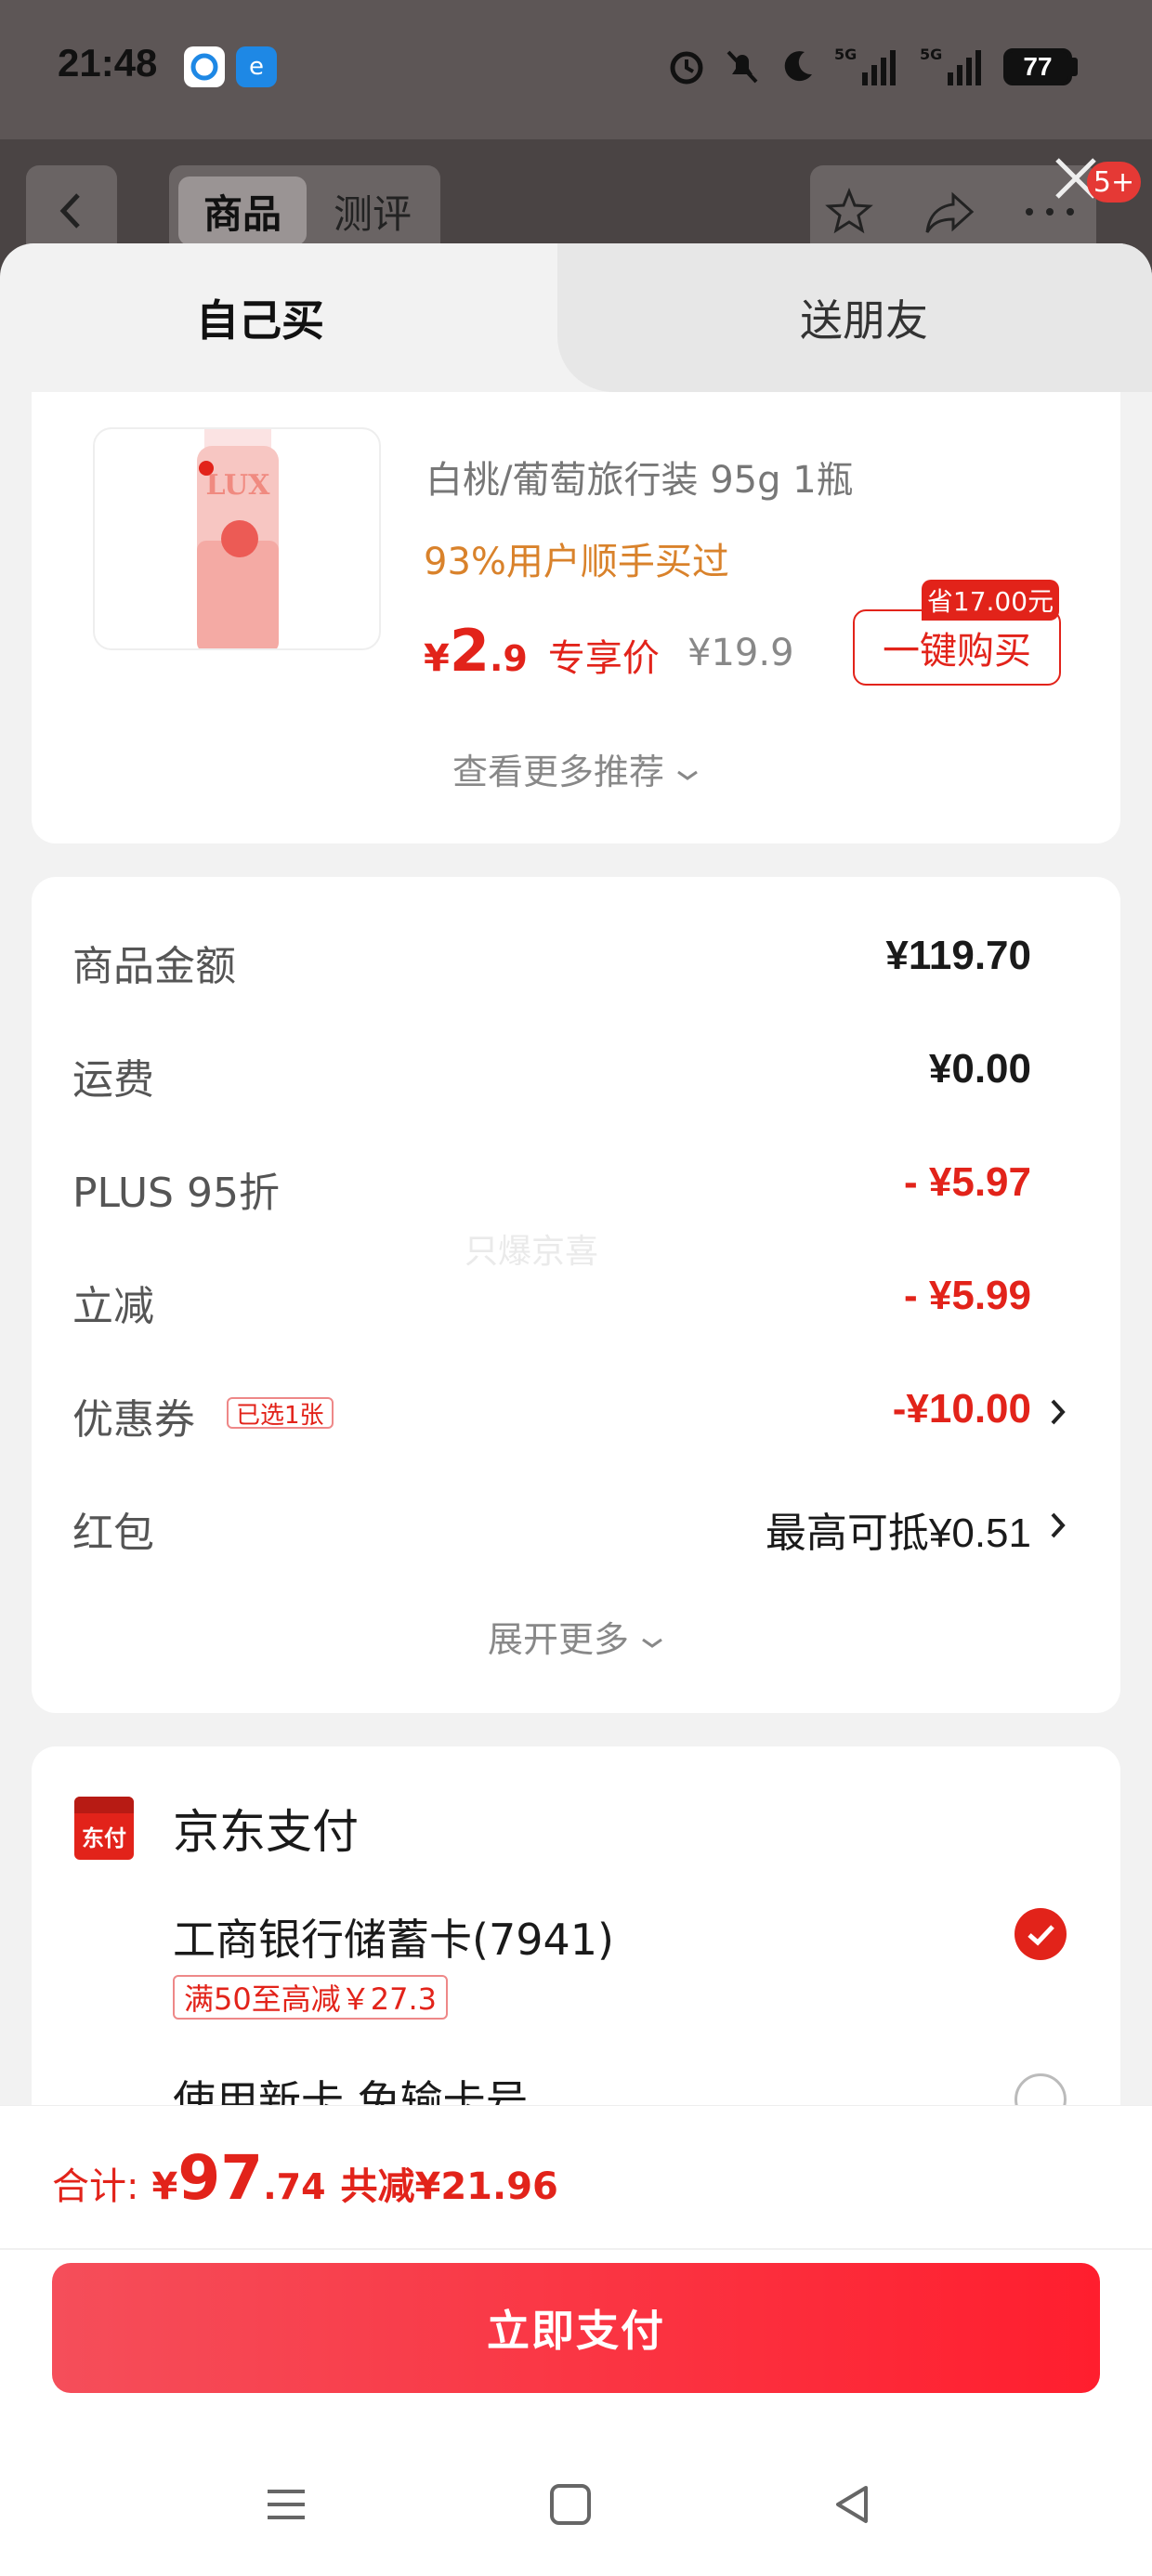 The width and height of the screenshot is (1152, 2576). I want to click on plus-discount-label: PLUS 95折, so click(176, 1193).